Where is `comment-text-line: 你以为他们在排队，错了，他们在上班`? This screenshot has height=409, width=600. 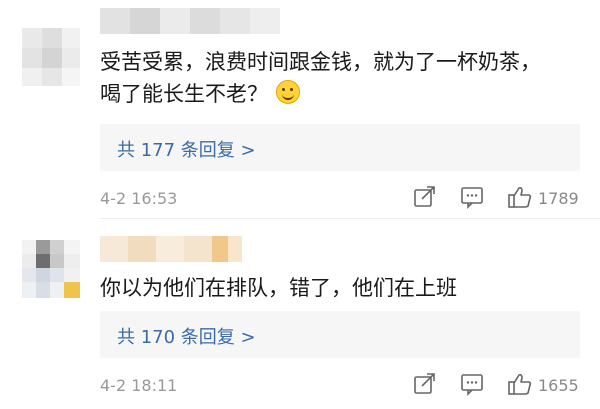
comment-text-line: 你以为他们在排队，错了，他们在上班 is located at coordinates (278, 288).